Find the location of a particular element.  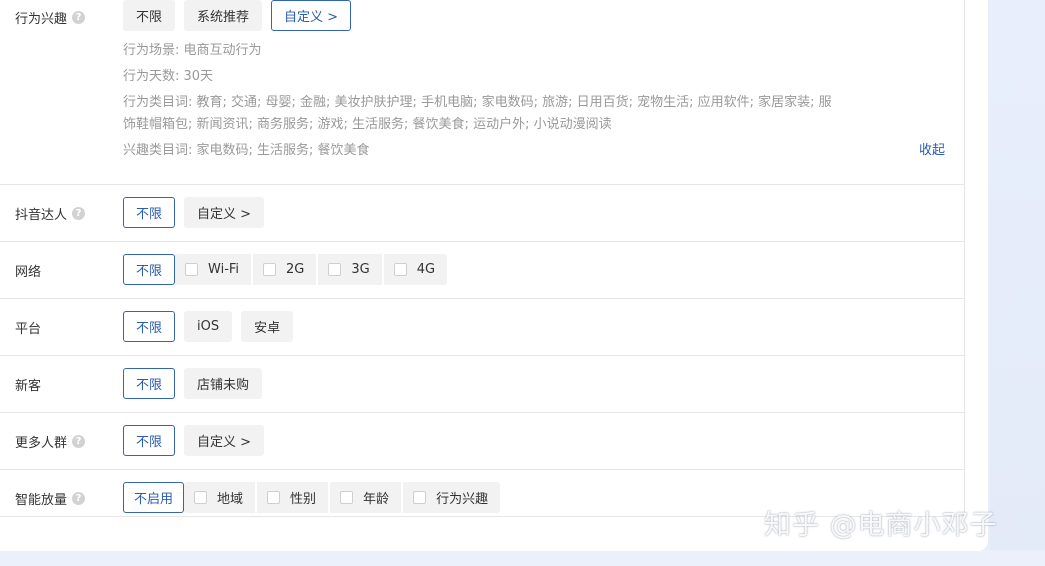

interest-category: 兴趣类目词: 家电数码; 生活服务; 餐饮美食 is located at coordinates (246, 150).